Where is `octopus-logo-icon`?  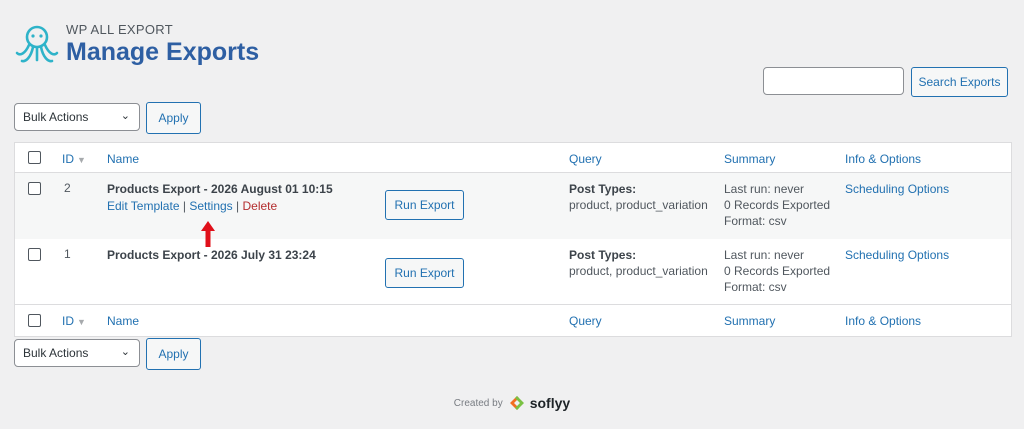 octopus-logo-icon is located at coordinates (37, 44).